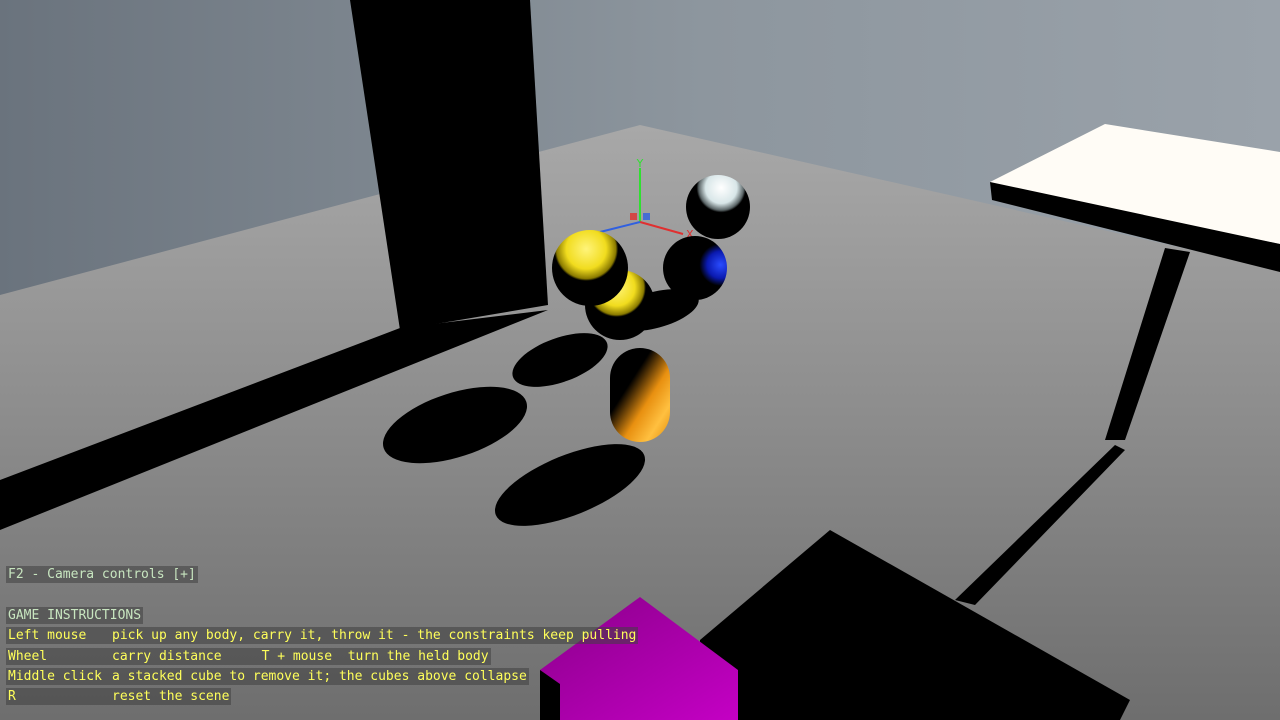  I want to click on white-ball, so click(718, 207).